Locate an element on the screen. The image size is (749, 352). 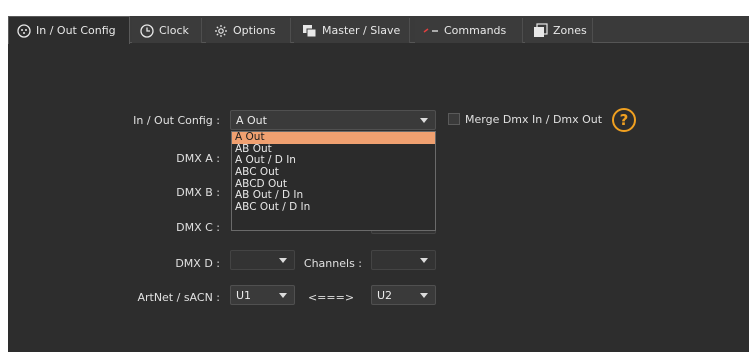
inout-config-label: In / Out Config : is located at coordinates (176, 120).